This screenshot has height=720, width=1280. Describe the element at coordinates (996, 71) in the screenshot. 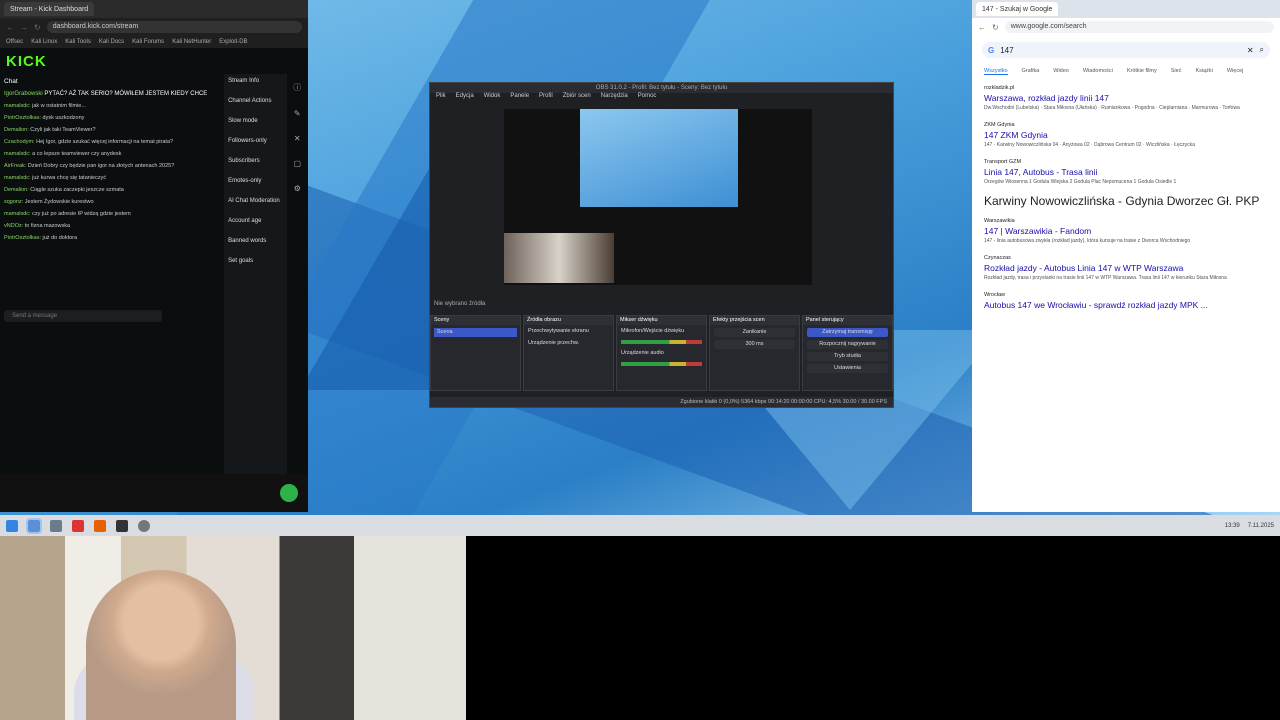

I see `search-tab: Wszystko` at that location.